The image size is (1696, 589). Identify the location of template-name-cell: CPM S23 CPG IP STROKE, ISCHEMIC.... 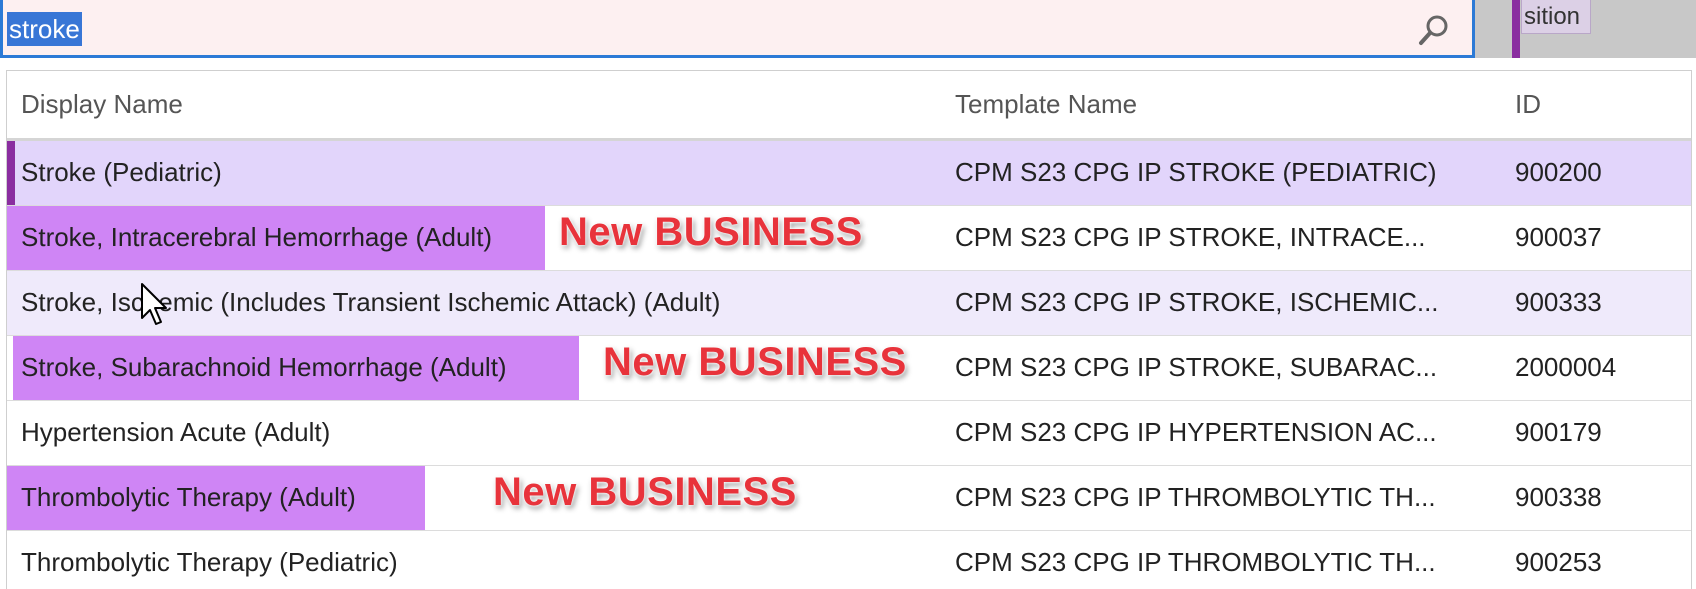
(1197, 302).